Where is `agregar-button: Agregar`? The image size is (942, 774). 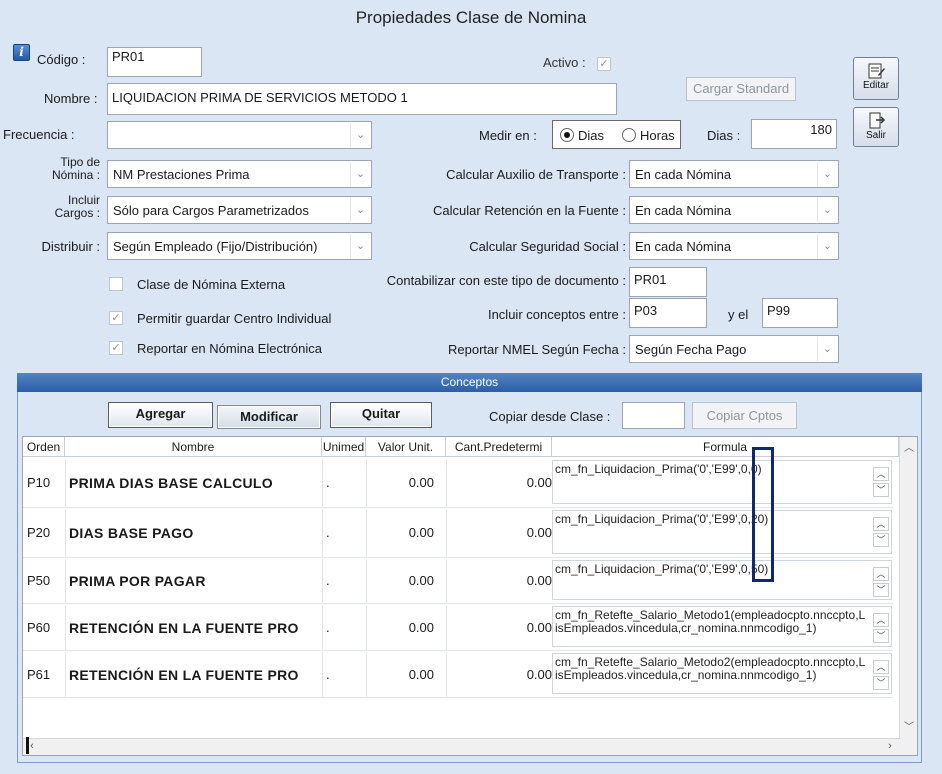
agregar-button: Agregar is located at coordinates (160, 415).